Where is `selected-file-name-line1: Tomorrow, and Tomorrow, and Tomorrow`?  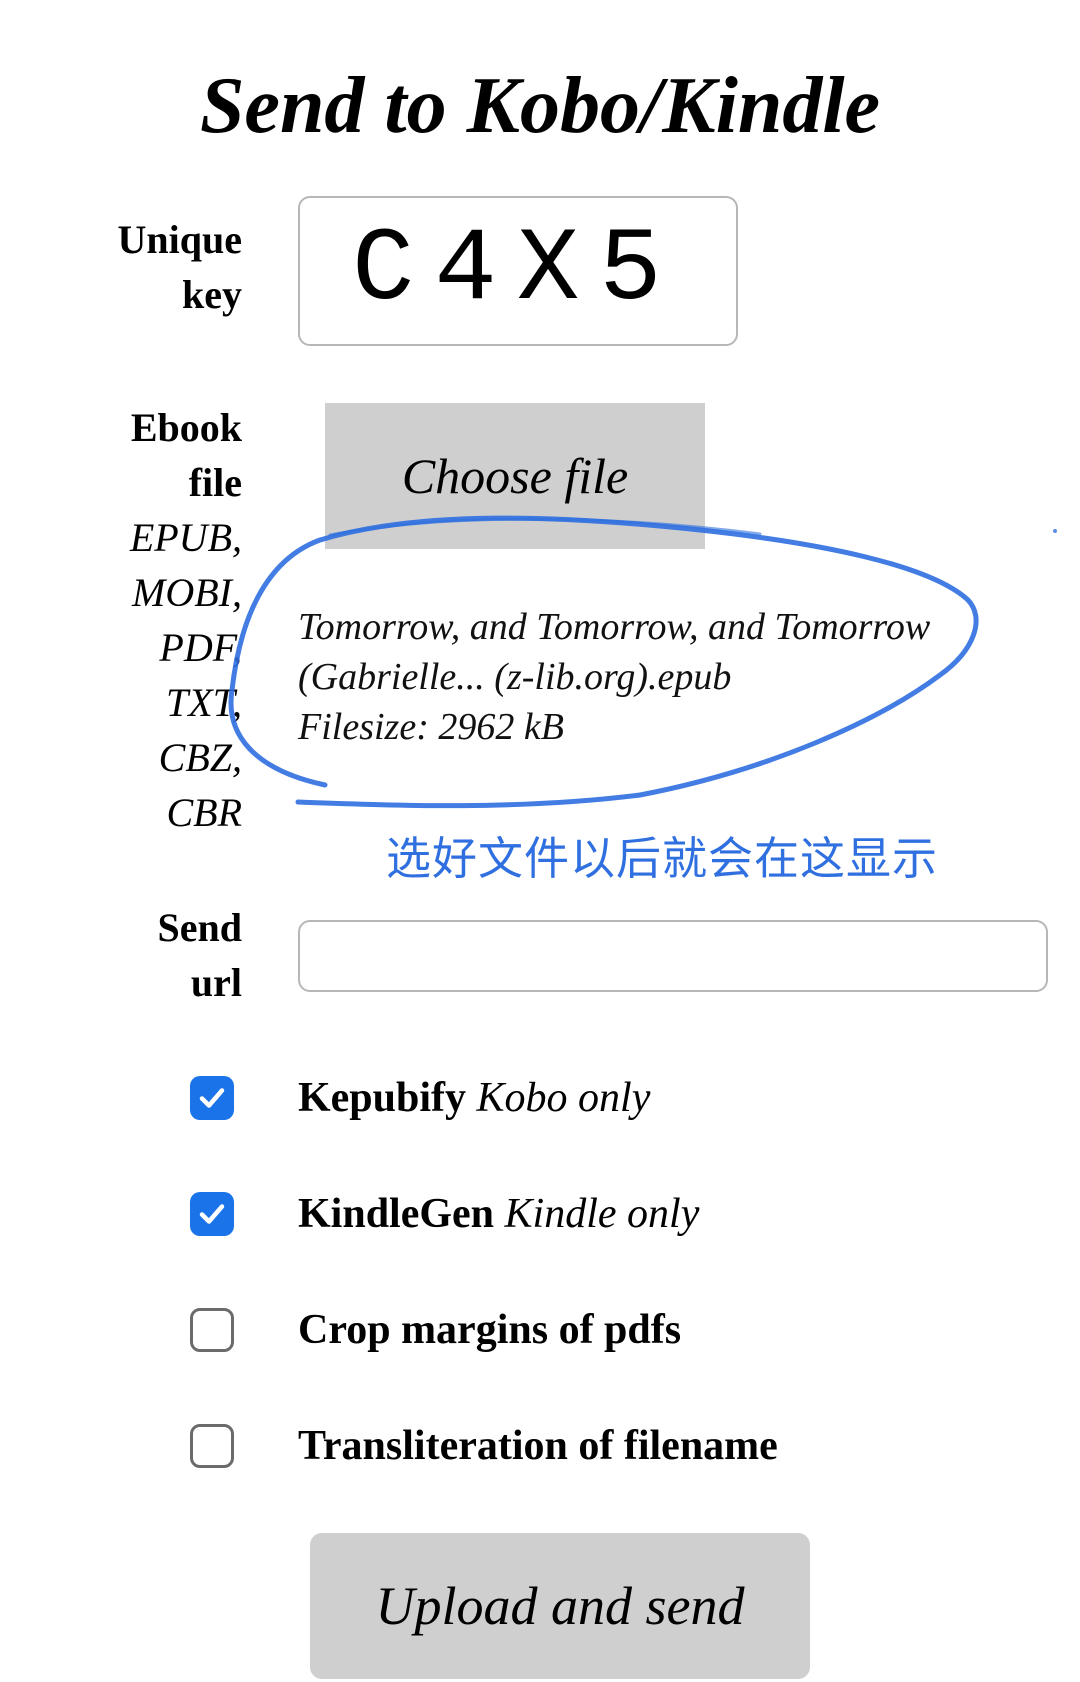
selected-file-name-line1: Tomorrow, and Tomorrow, and Tomorrow is located at coordinates (614, 627).